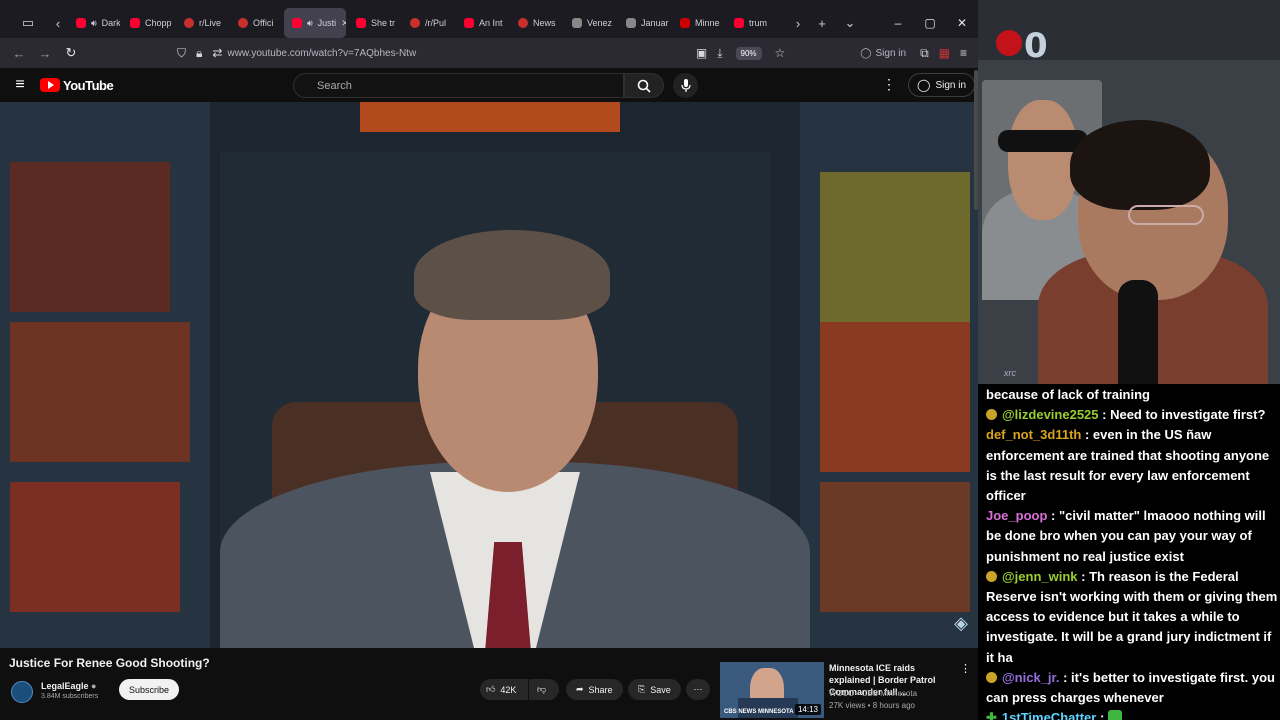 The image size is (1280, 720). Describe the element at coordinates (65, 686) in the screenshot. I see `channel-name-text: LegalEagle` at that location.